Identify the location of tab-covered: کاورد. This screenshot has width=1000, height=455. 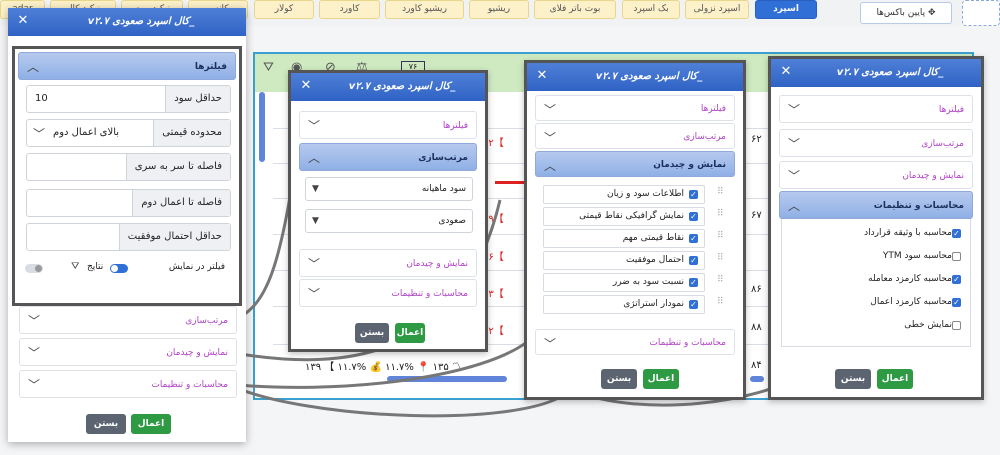
(349, 9).